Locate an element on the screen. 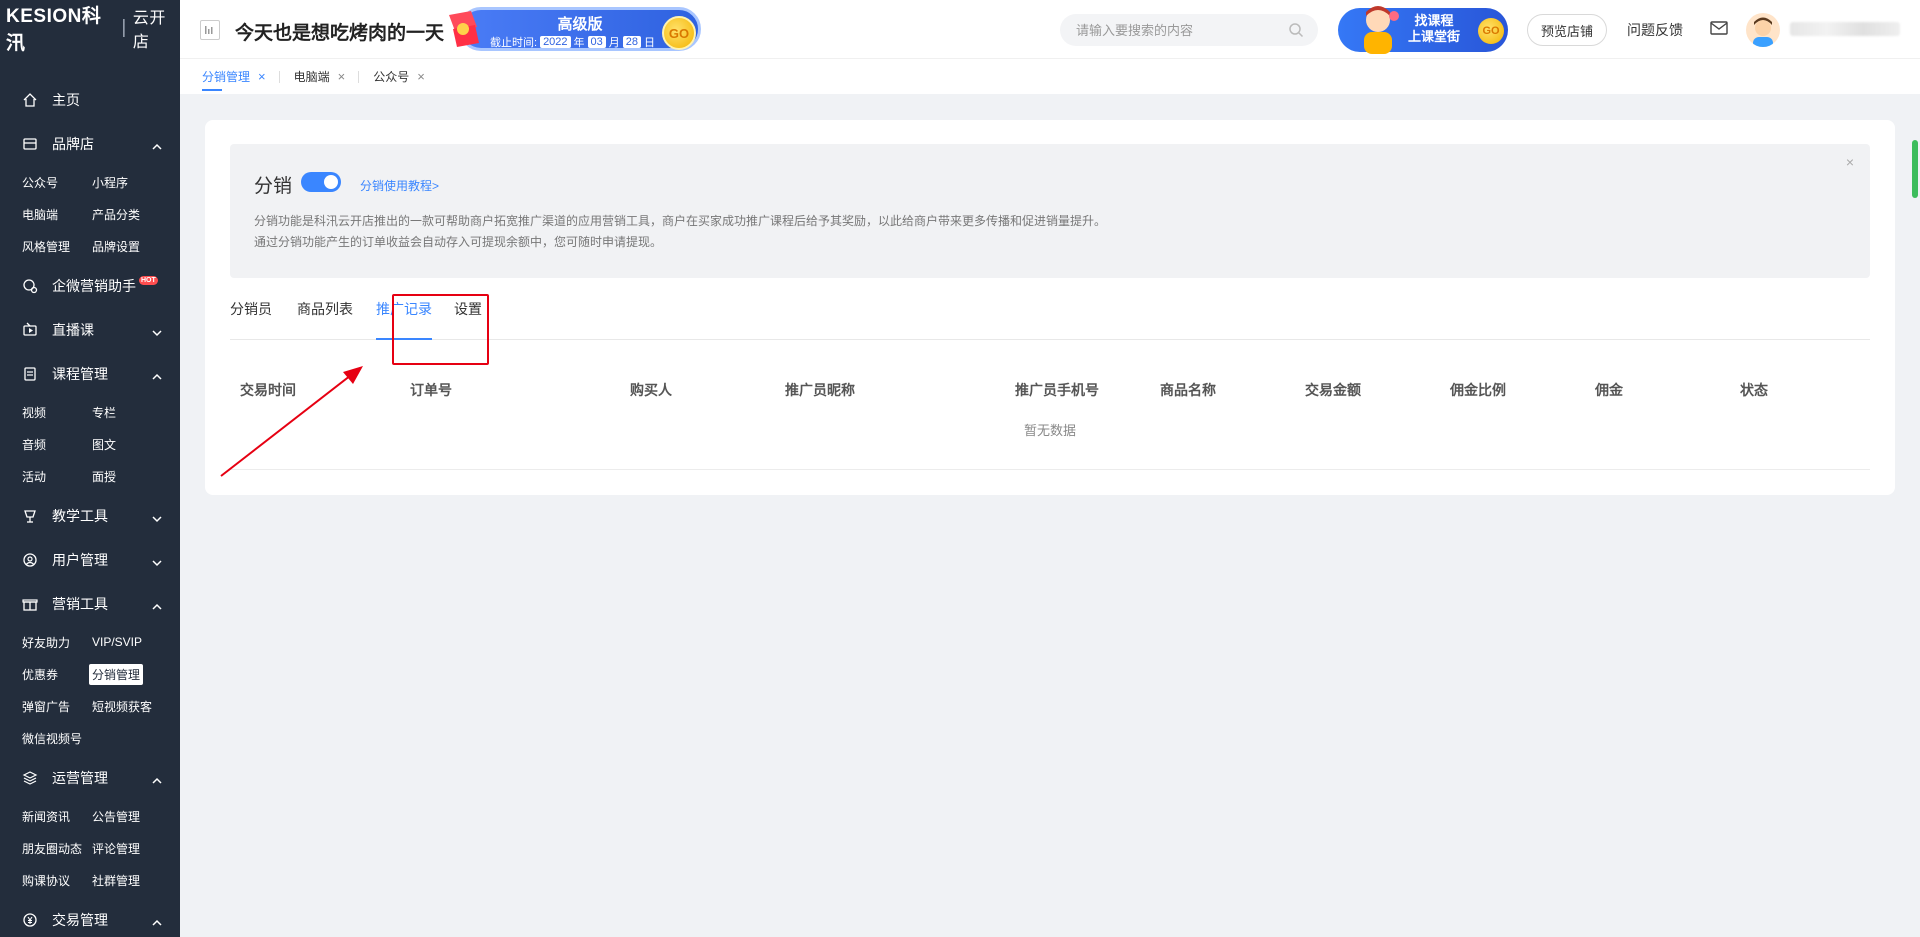  sidebar-subitem: 短视频获客 is located at coordinates (137, 706).